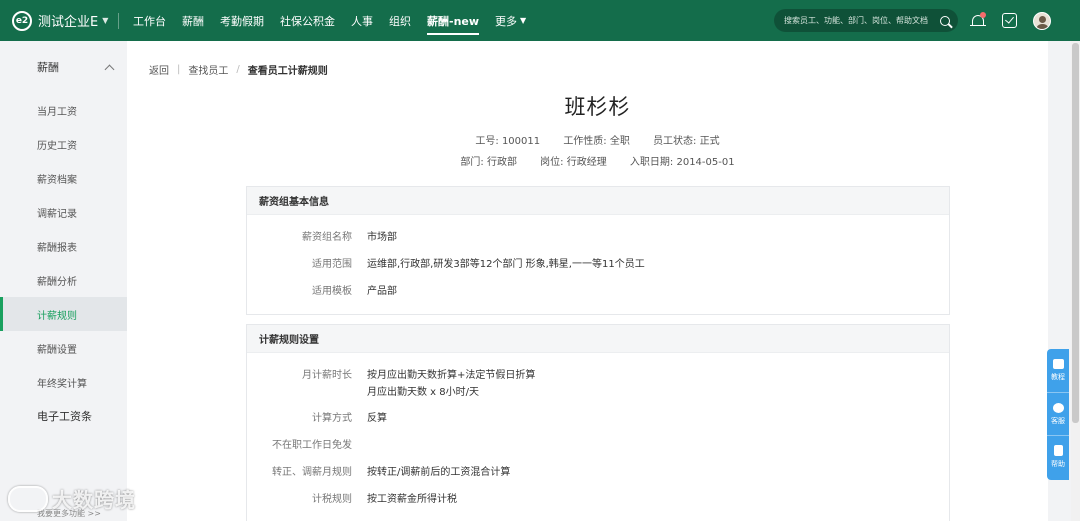 The image size is (1080, 521). I want to click on field-row: 转正、调薪月规则 按转正/调薪前后的工资混合计算, so click(378, 472).